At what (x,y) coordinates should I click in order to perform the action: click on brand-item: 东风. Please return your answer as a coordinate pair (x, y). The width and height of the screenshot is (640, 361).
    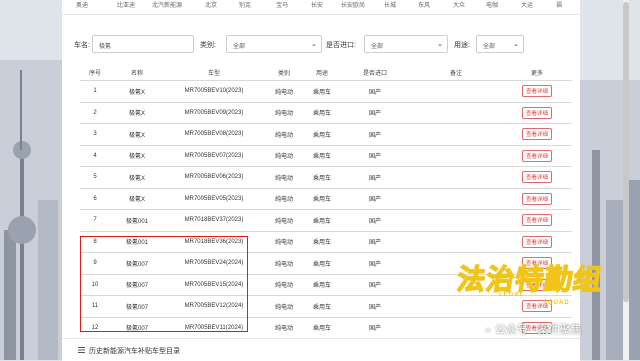
    Looking at the image, I should click on (424, 4).